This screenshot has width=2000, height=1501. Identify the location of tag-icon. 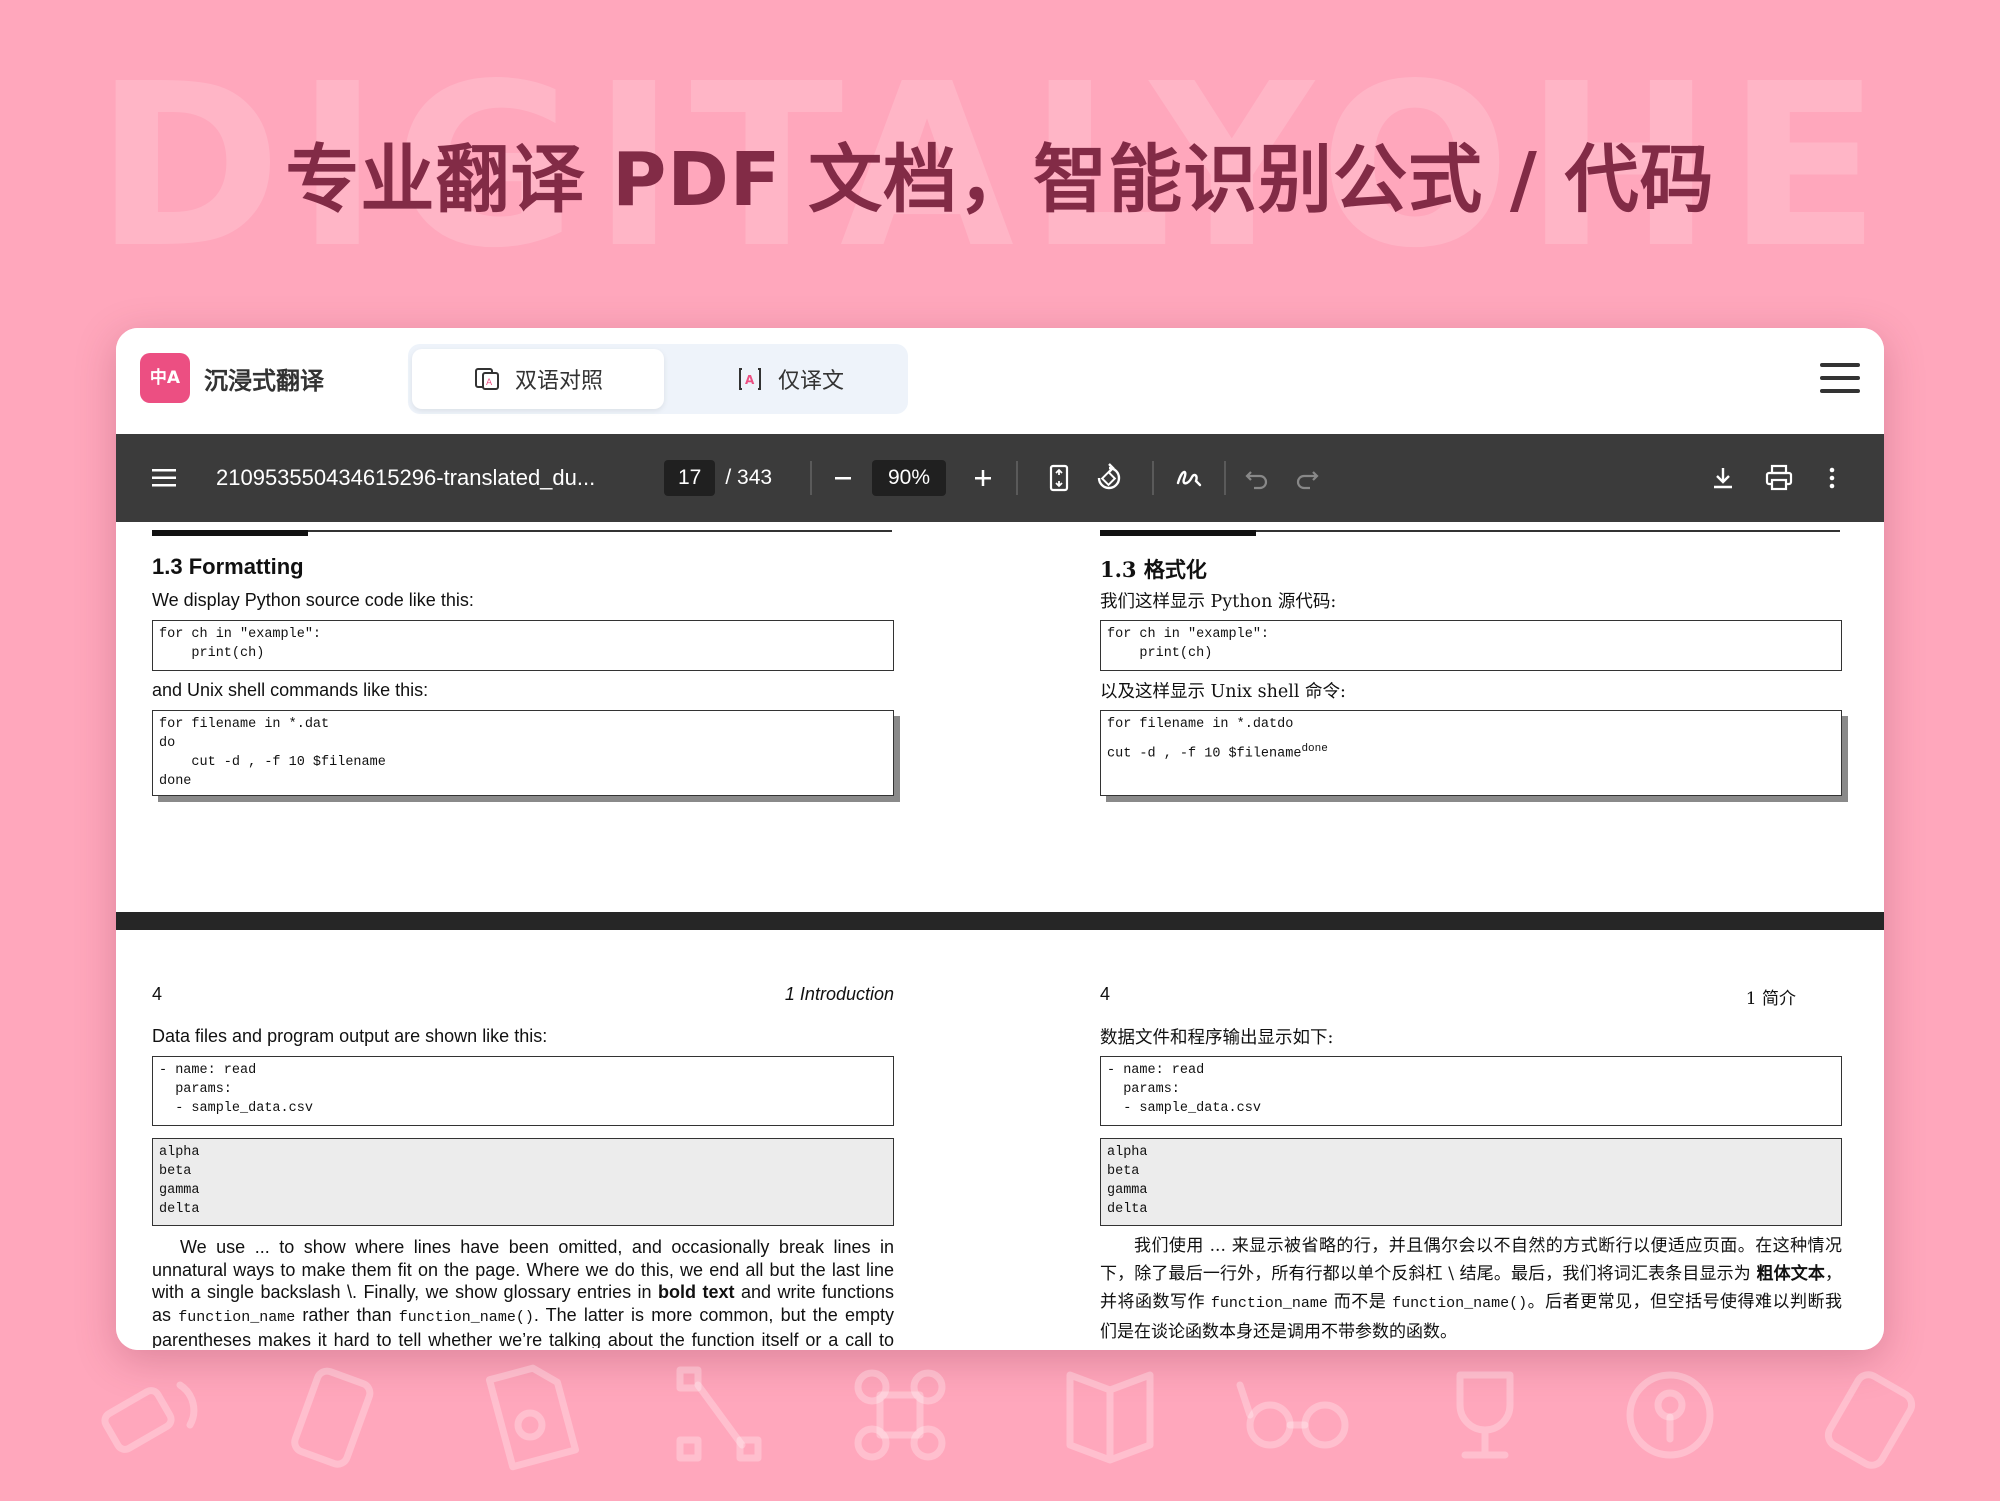
(1870, 1420).